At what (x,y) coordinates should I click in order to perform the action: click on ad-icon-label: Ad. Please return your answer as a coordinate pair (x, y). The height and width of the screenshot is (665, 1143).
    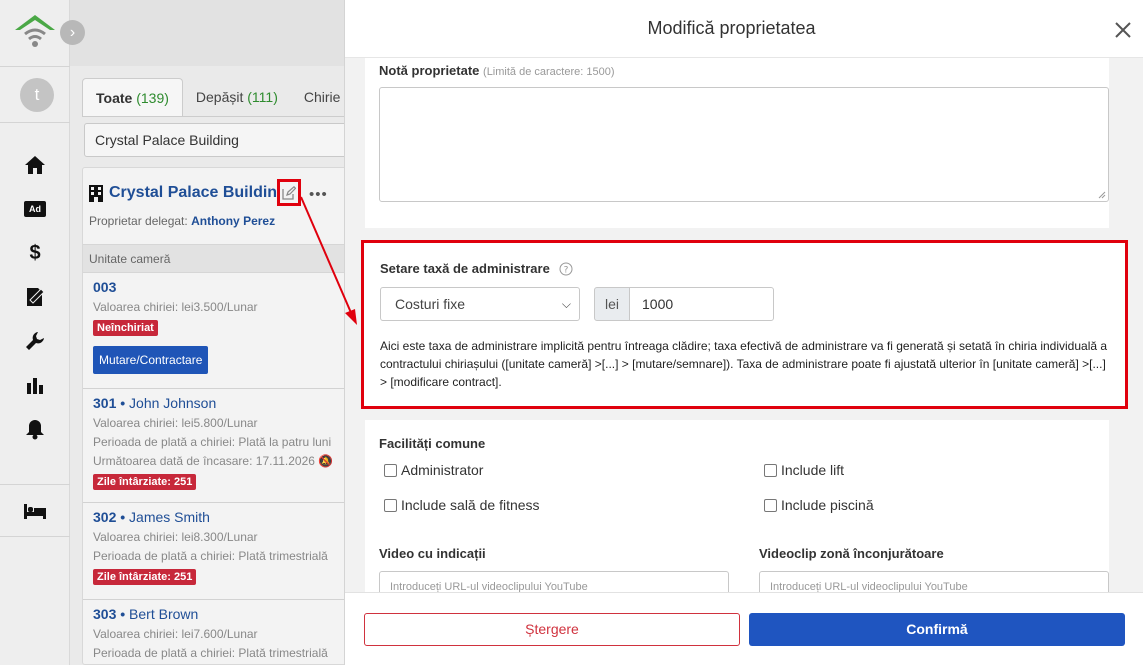
    Looking at the image, I should click on (35, 209).